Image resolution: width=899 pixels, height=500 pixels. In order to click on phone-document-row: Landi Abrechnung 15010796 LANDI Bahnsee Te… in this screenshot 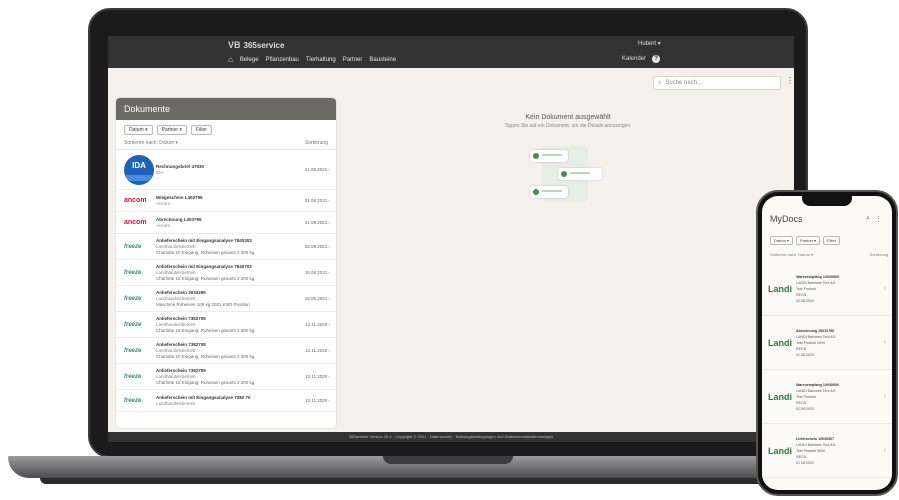, I will do `click(827, 343)`.